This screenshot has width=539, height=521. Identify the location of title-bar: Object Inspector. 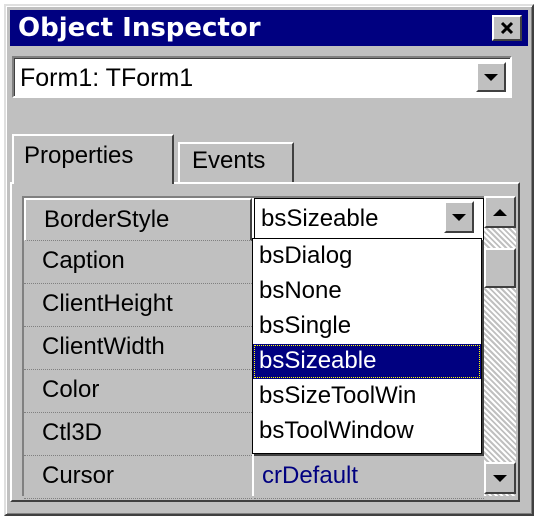
(269, 28).